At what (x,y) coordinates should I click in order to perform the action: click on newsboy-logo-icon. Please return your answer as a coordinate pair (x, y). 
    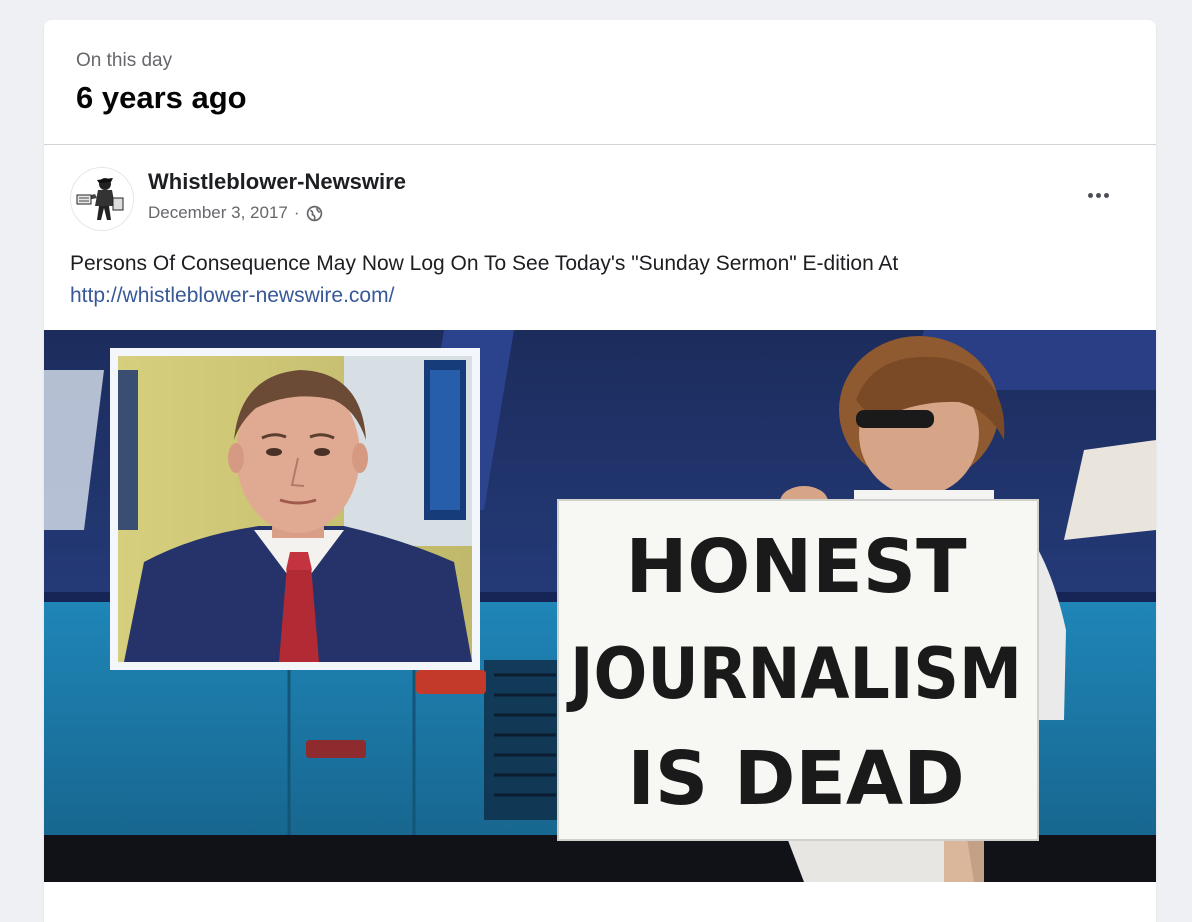
    Looking at the image, I should click on (102, 199).